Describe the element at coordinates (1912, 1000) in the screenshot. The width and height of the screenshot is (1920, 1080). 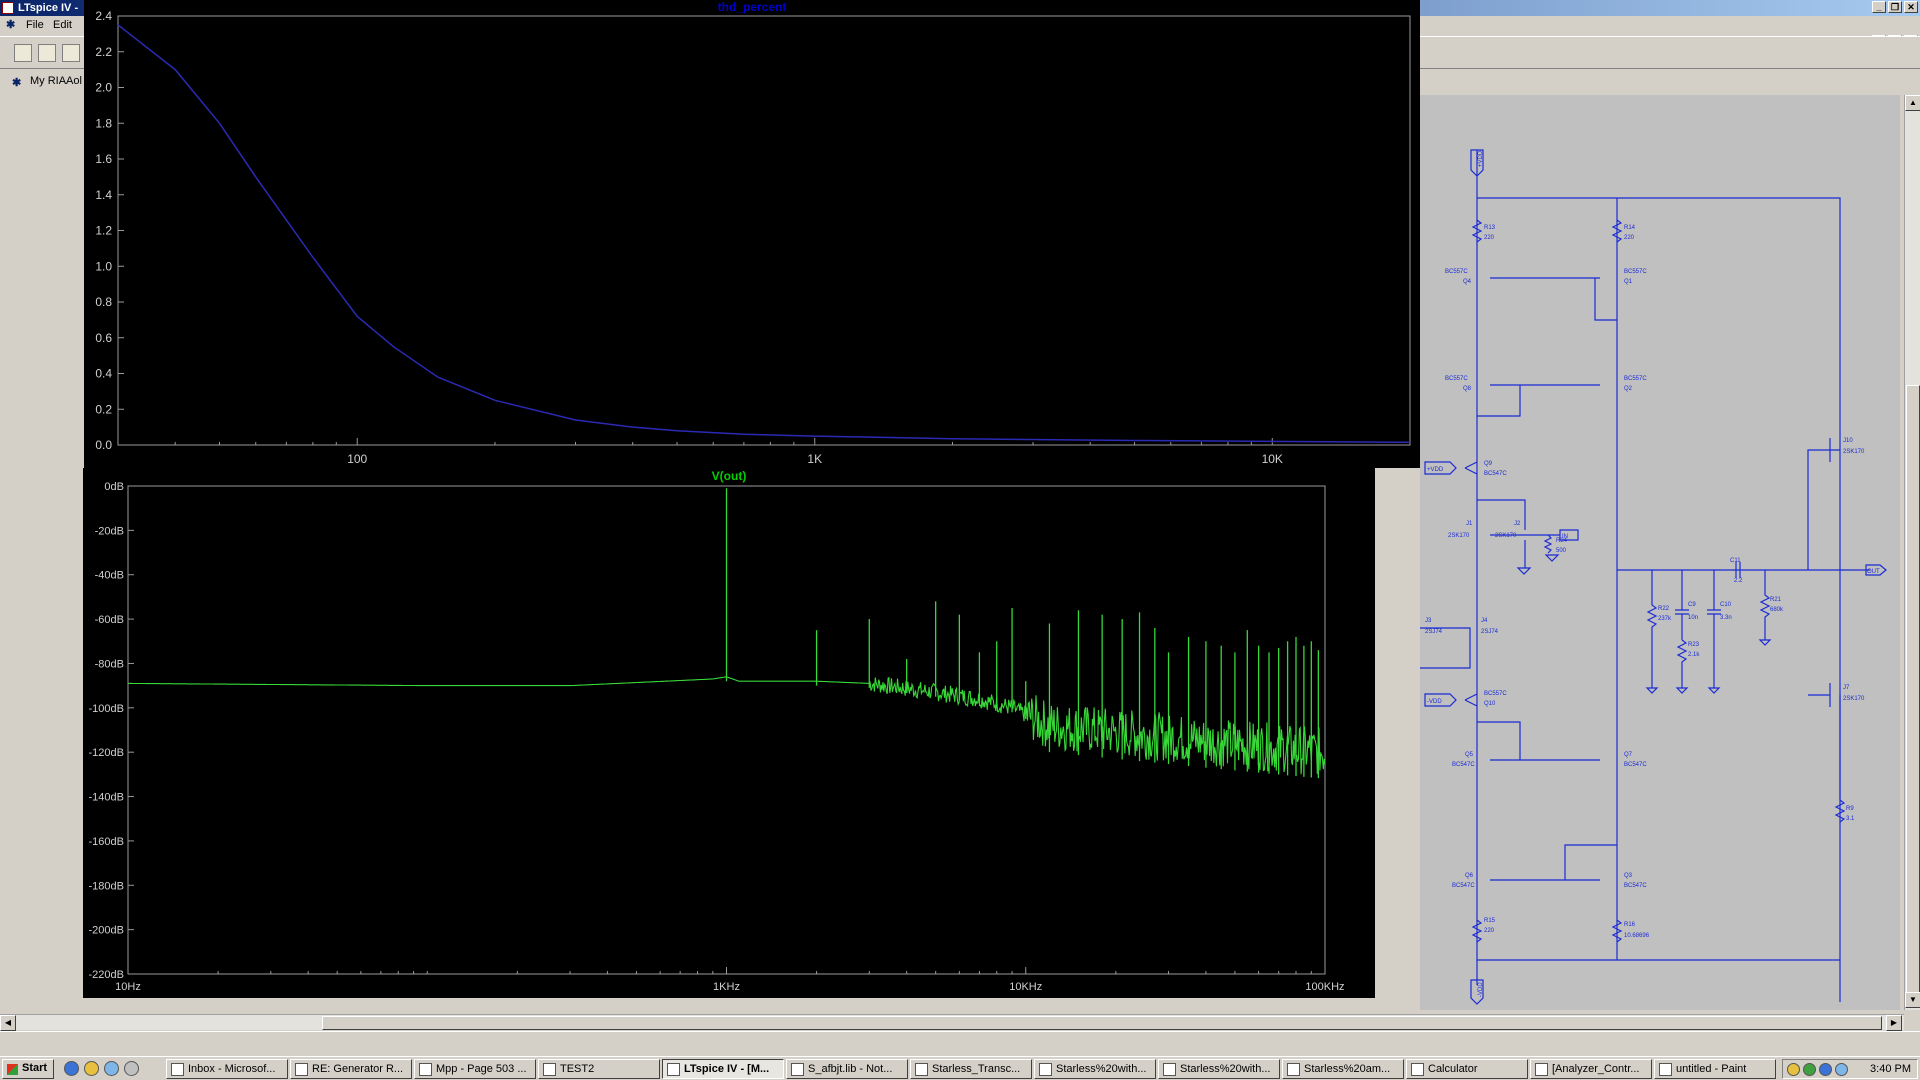
I see `scroll-down-icon: ▼` at that location.